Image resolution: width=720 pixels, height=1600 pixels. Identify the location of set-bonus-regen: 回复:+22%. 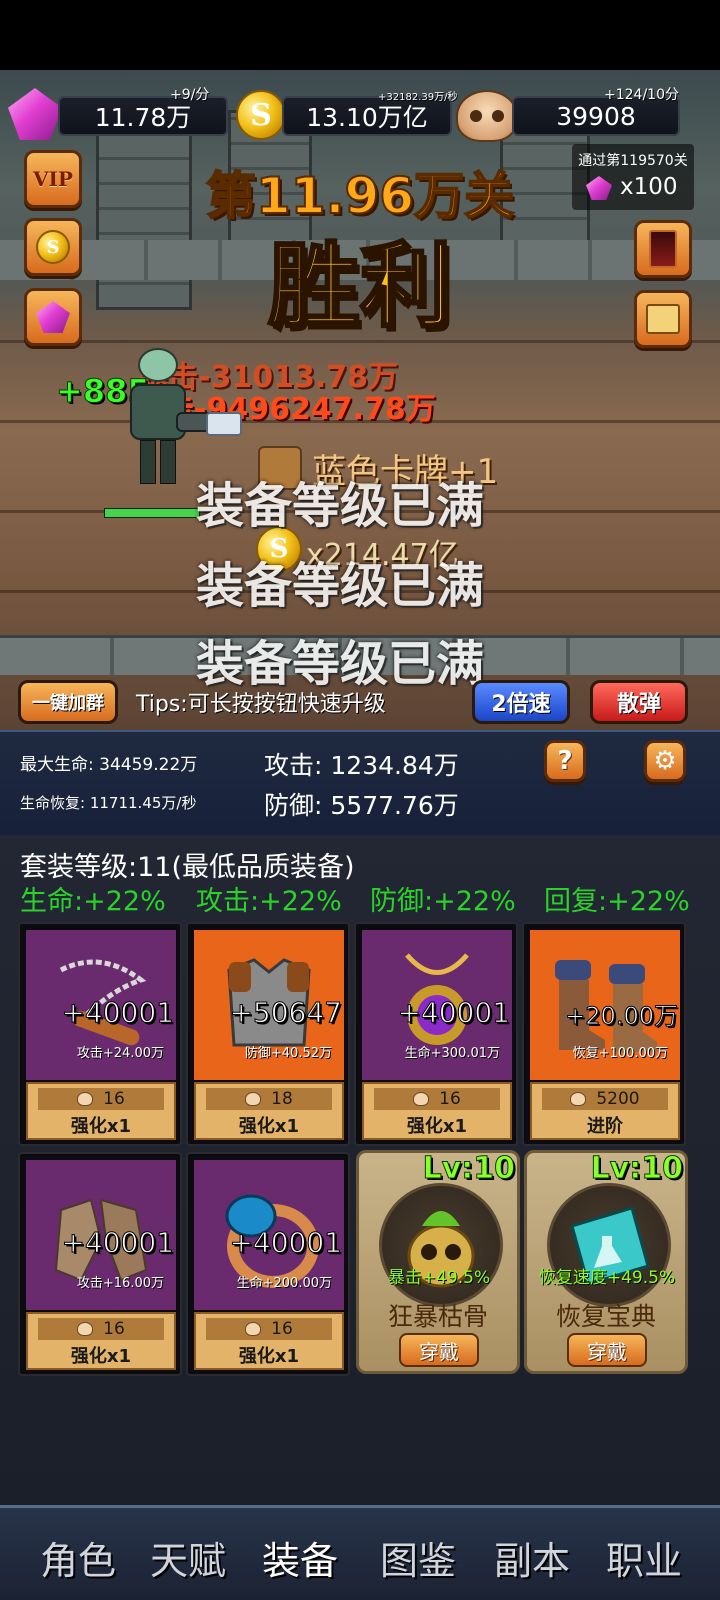
(617, 901).